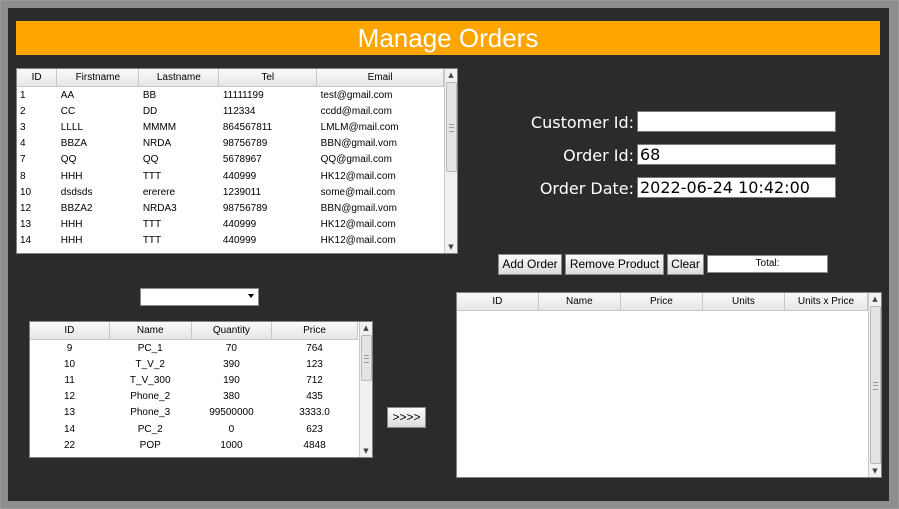  What do you see at coordinates (231, 380) in the screenshot?
I see `table-cell: 190` at bounding box center [231, 380].